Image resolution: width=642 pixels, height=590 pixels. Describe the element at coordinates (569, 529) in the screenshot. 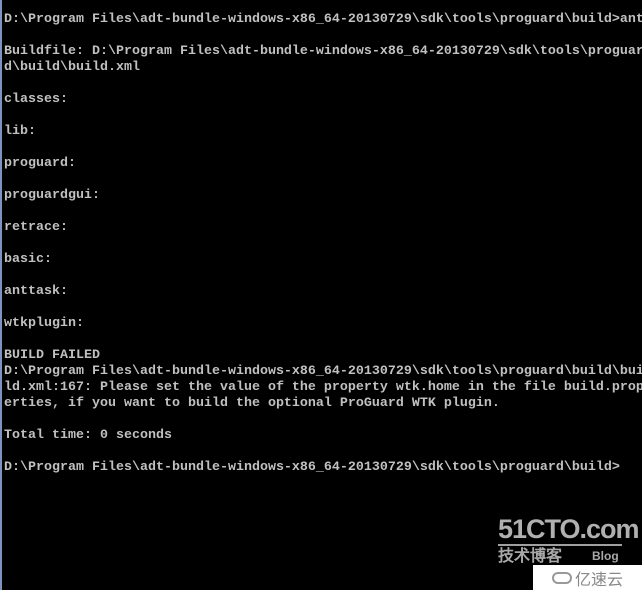

I see `watermark-logo: 51CTO.com` at that location.